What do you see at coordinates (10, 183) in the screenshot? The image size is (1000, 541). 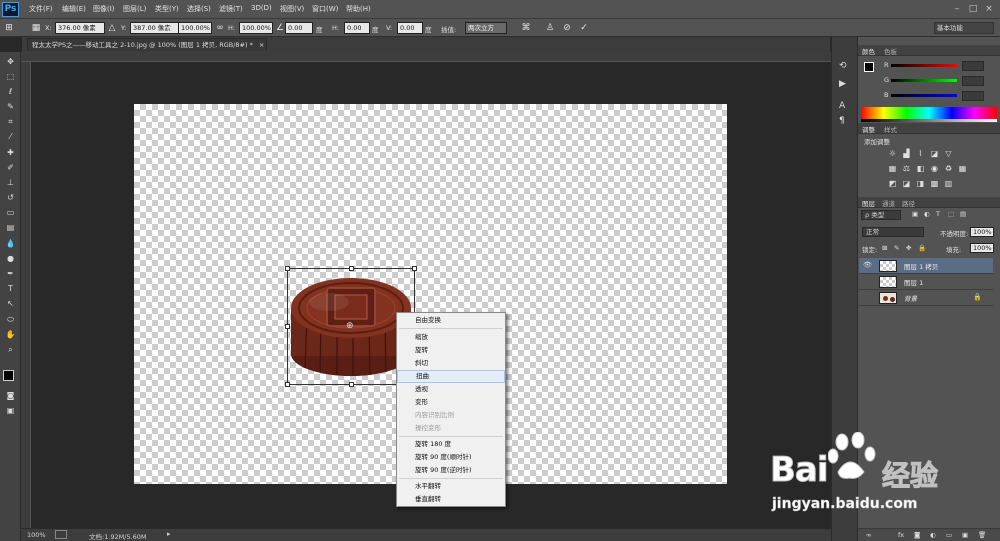 I see `stamp-tool-icon: ⊥` at bounding box center [10, 183].